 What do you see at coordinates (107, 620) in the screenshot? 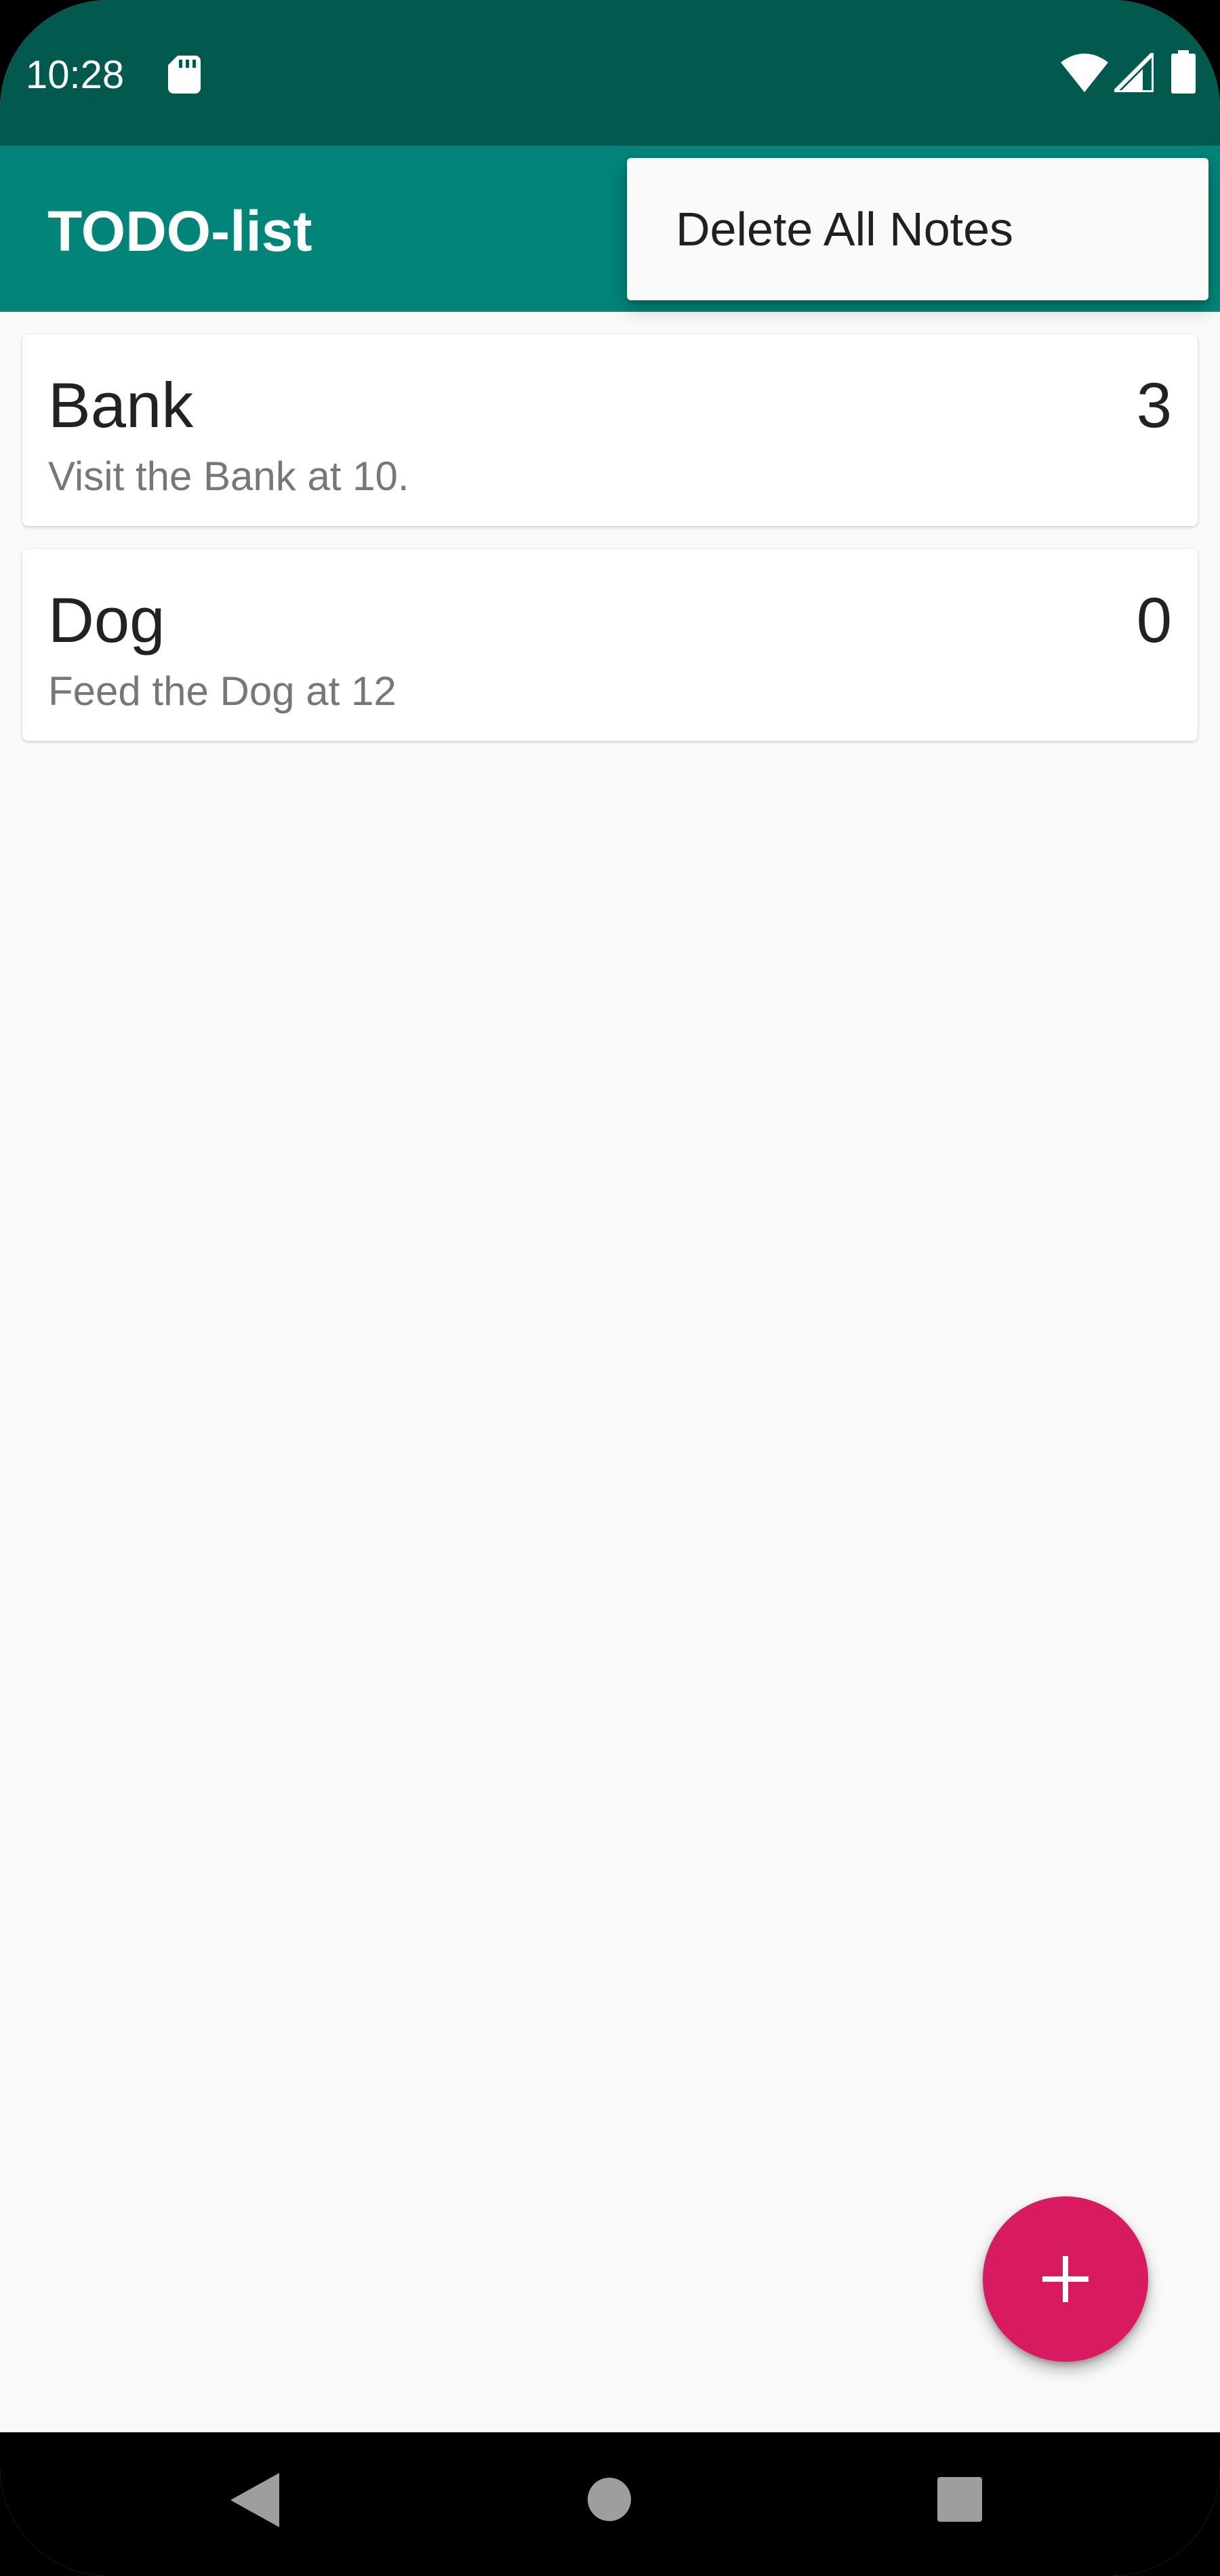
I see `note-title: Dog` at bounding box center [107, 620].